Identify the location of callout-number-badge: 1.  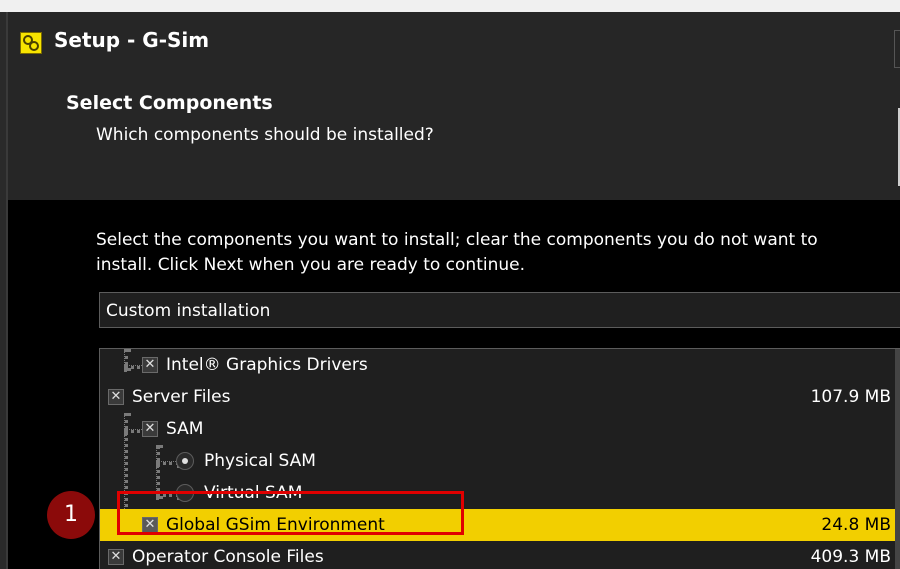
(71, 515).